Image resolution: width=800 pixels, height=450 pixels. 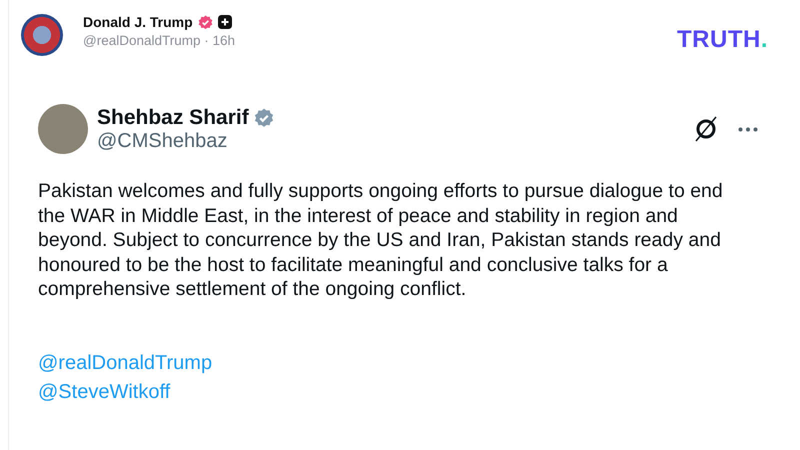 What do you see at coordinates (138, 22) in the screenshot?
I see `author-name: Donald J. Trump` at bounding box center [138, 22].